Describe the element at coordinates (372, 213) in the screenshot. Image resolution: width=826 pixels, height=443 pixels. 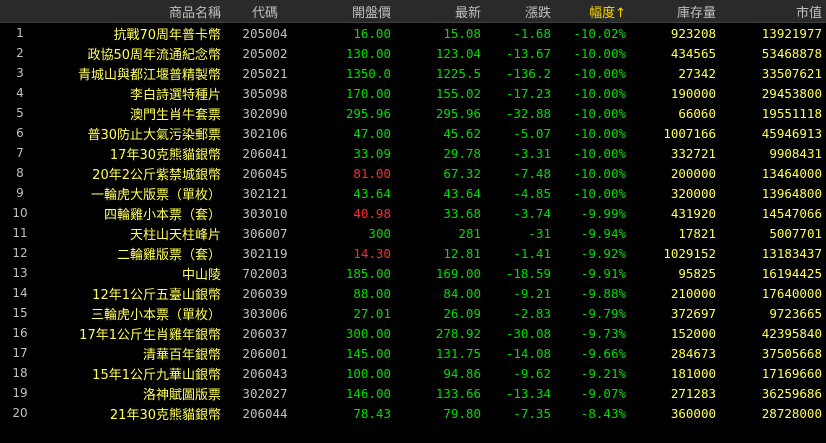
I see `open-price-cell: 40.98` at that location.